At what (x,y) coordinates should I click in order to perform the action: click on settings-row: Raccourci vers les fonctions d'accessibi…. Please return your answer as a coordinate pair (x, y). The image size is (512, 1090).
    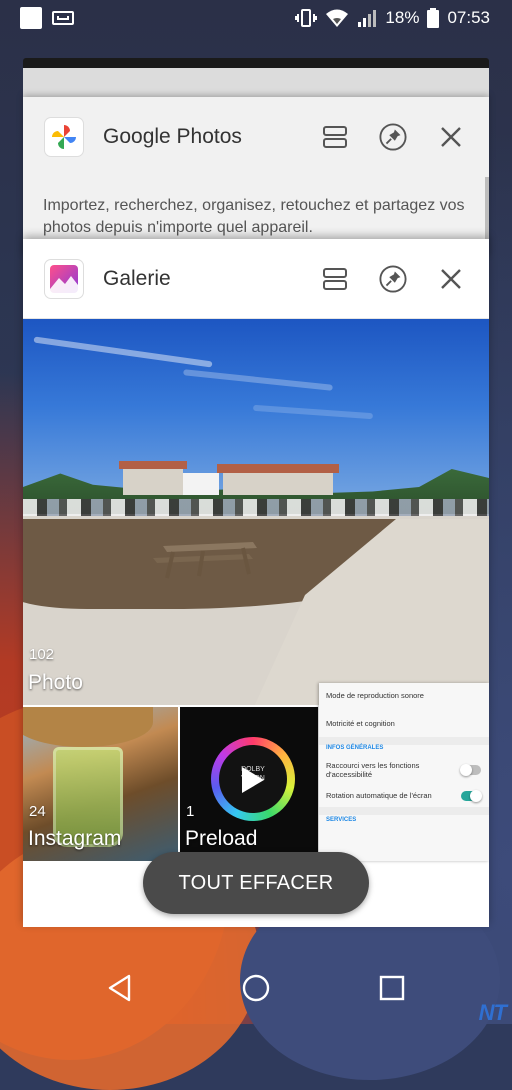
    Looking at the image, I should click on (373, 770).